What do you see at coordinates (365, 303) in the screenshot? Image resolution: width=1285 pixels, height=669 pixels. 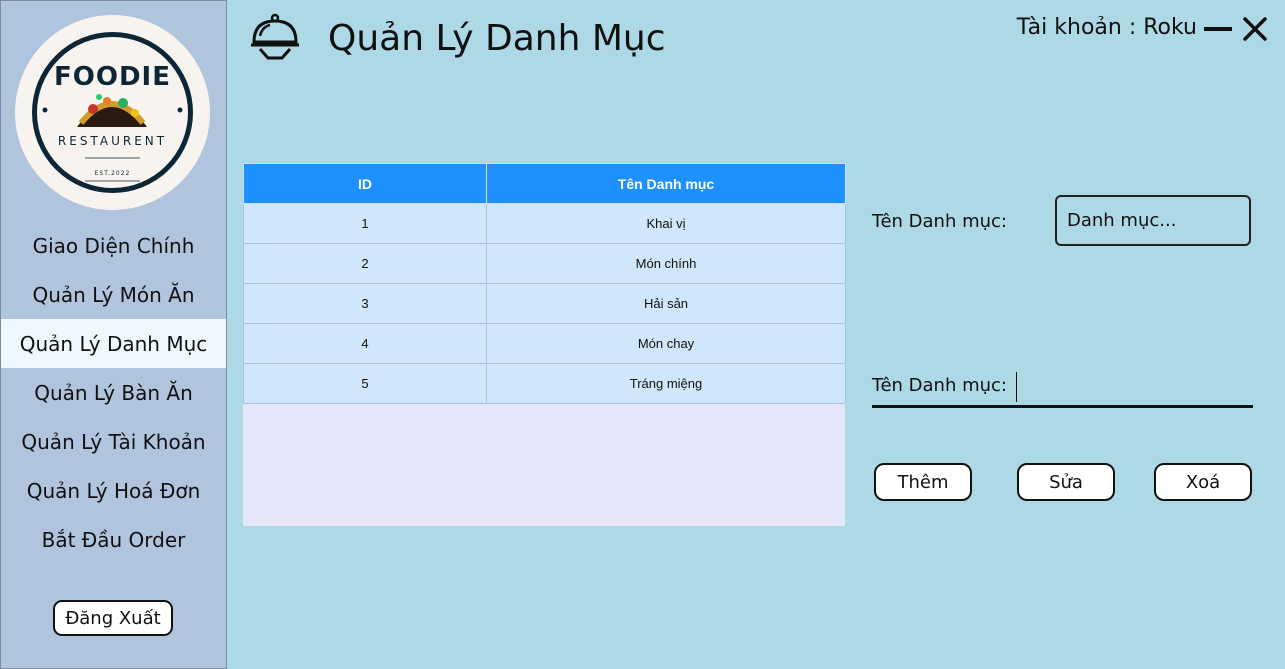 I see `cell-id: 3` at bounding box center [365, 303].